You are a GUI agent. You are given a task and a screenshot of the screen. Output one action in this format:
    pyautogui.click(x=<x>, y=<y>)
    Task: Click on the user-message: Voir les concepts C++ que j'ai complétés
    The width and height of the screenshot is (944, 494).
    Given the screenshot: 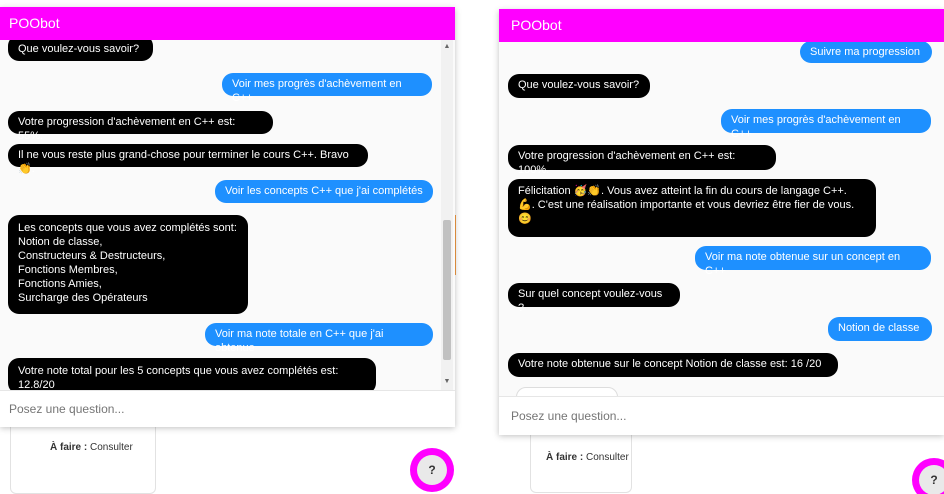 What is the action you would take?
    pyautogui.click(x=324, y=191)
    